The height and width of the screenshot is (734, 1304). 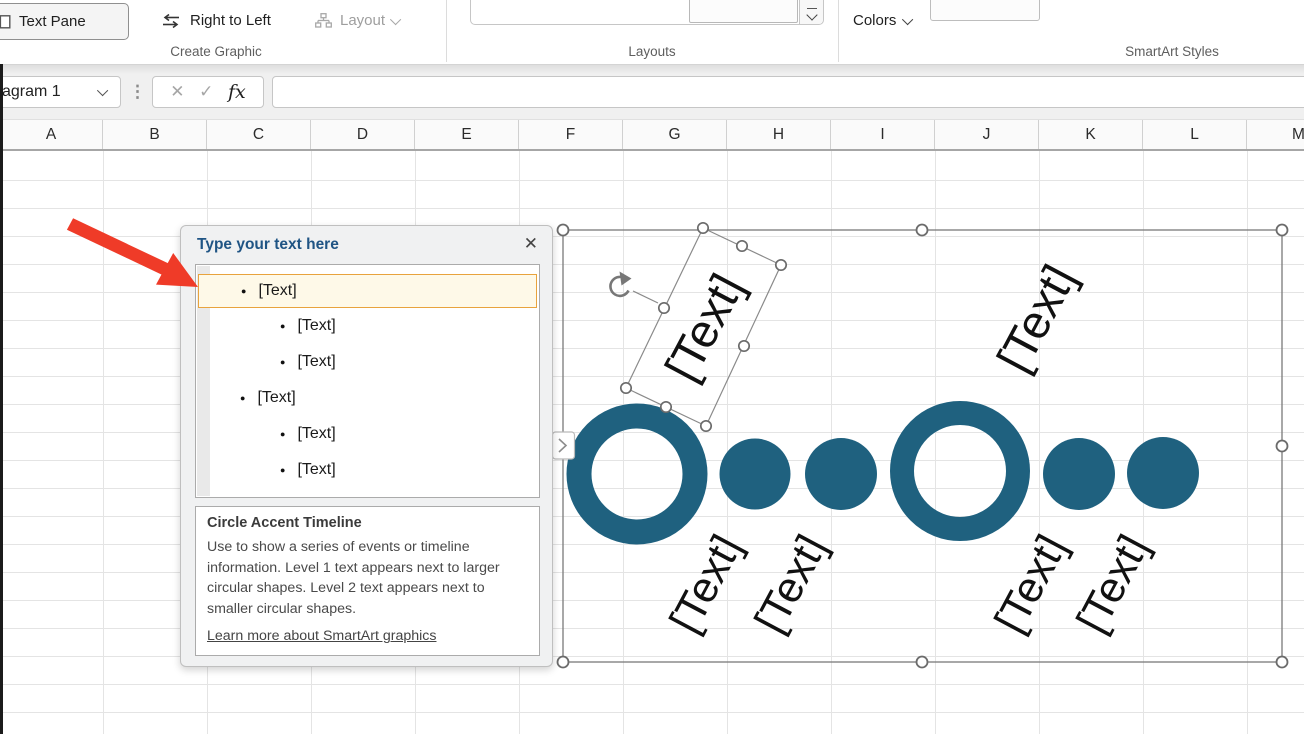 I want to click on layouts-gallery-more-button, so click(x=811, y=12).